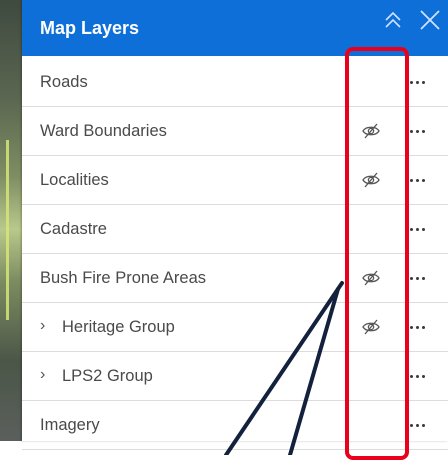  What do you see at coordinates (235, 278) in the screenshot?
I see `layer-row-bush-fire-prone-areas: Bush Fire Prone Areas` at bounding box center [235, 278].